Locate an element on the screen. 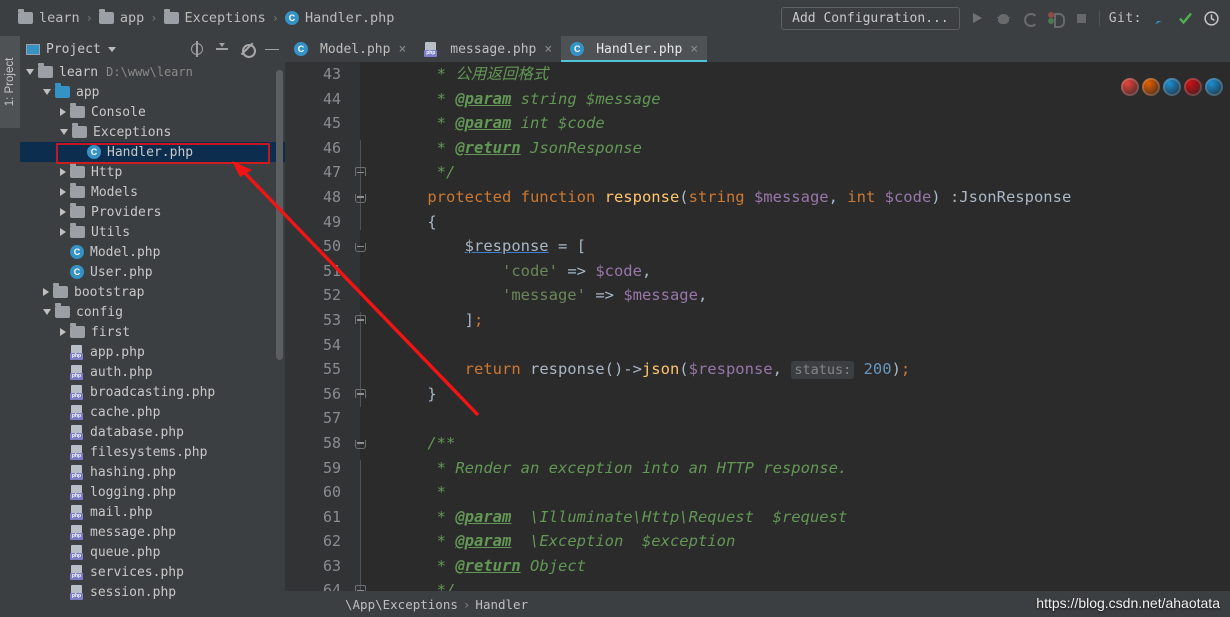 This screenshot has height=617, width=1230. editor-tab-message-php: php message.php × is located at coordinates (488, 49).